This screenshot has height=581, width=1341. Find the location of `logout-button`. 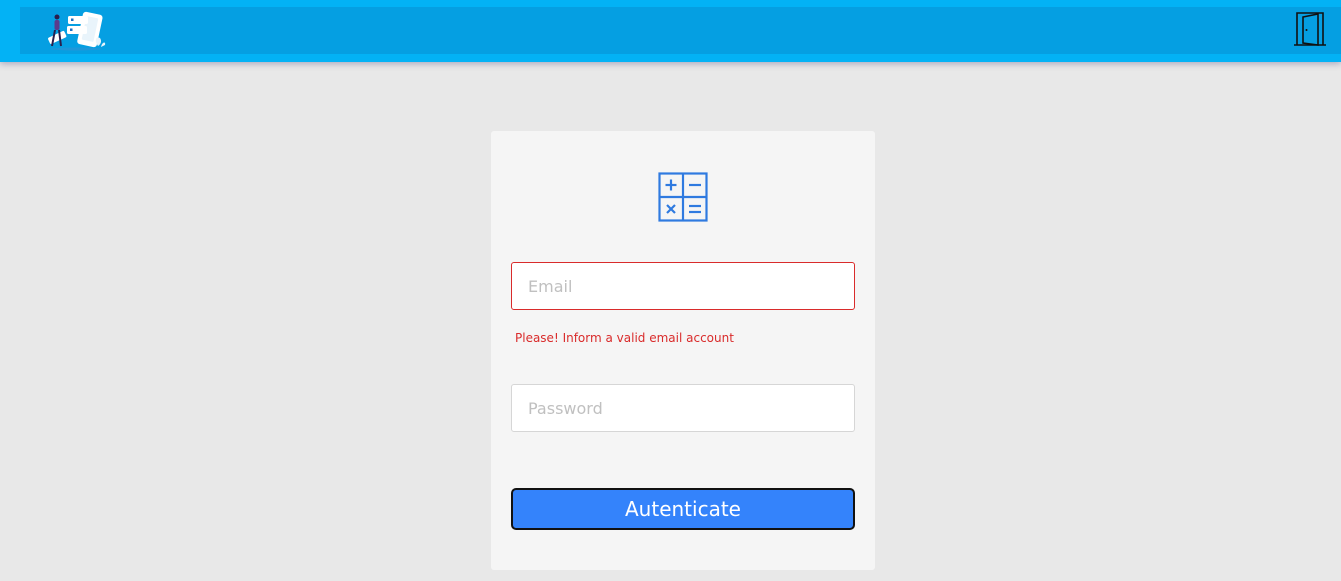

logout-button is located at coordinates (1310, 29).